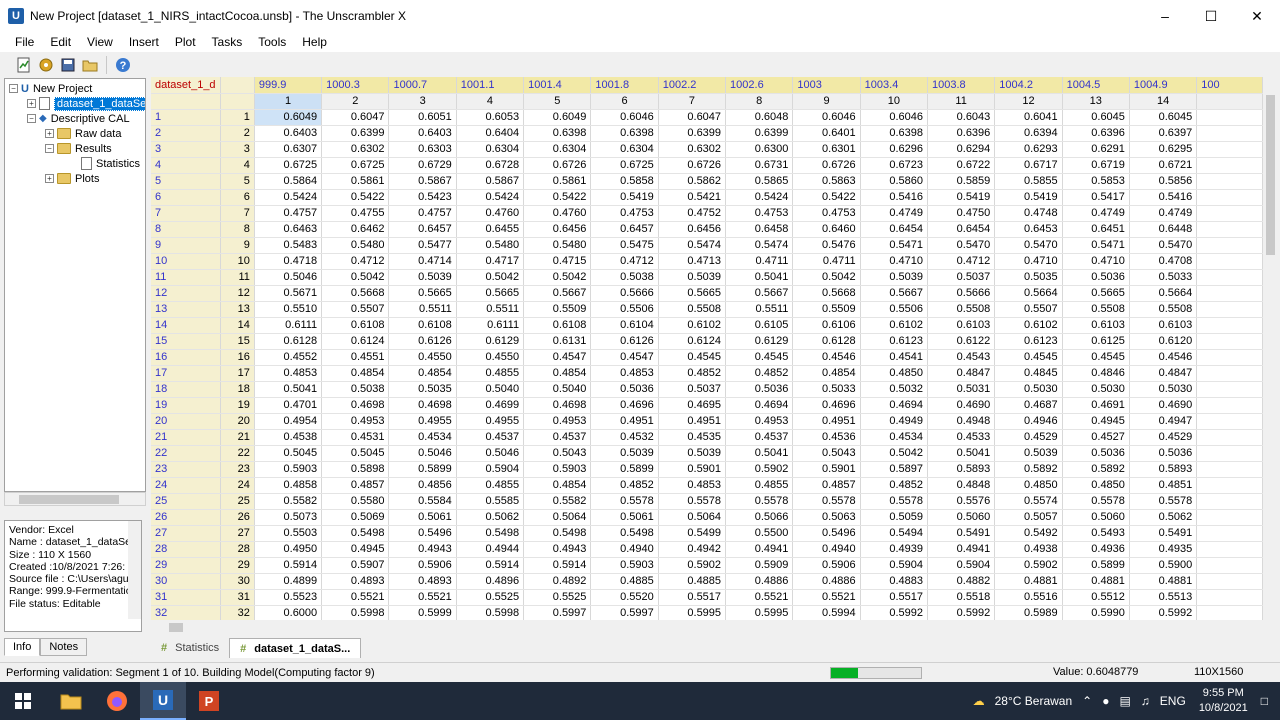  Describe the element at coordinates (692, 133) in the screenshot. I see `data-cell: 0.6399` at that location.